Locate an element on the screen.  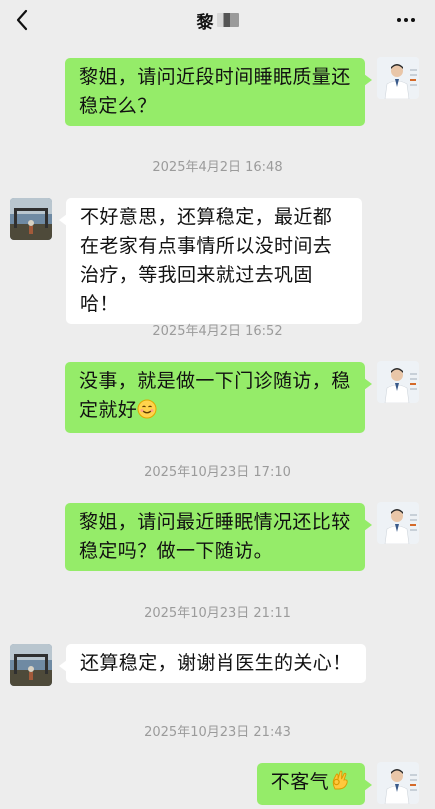
message-bubble-incoming: 不好意思，还算稳定，最近都在老家有点事情所以没时间去治疗，等我回来就过去巩固哈！ is located at coordinates (210, 261).